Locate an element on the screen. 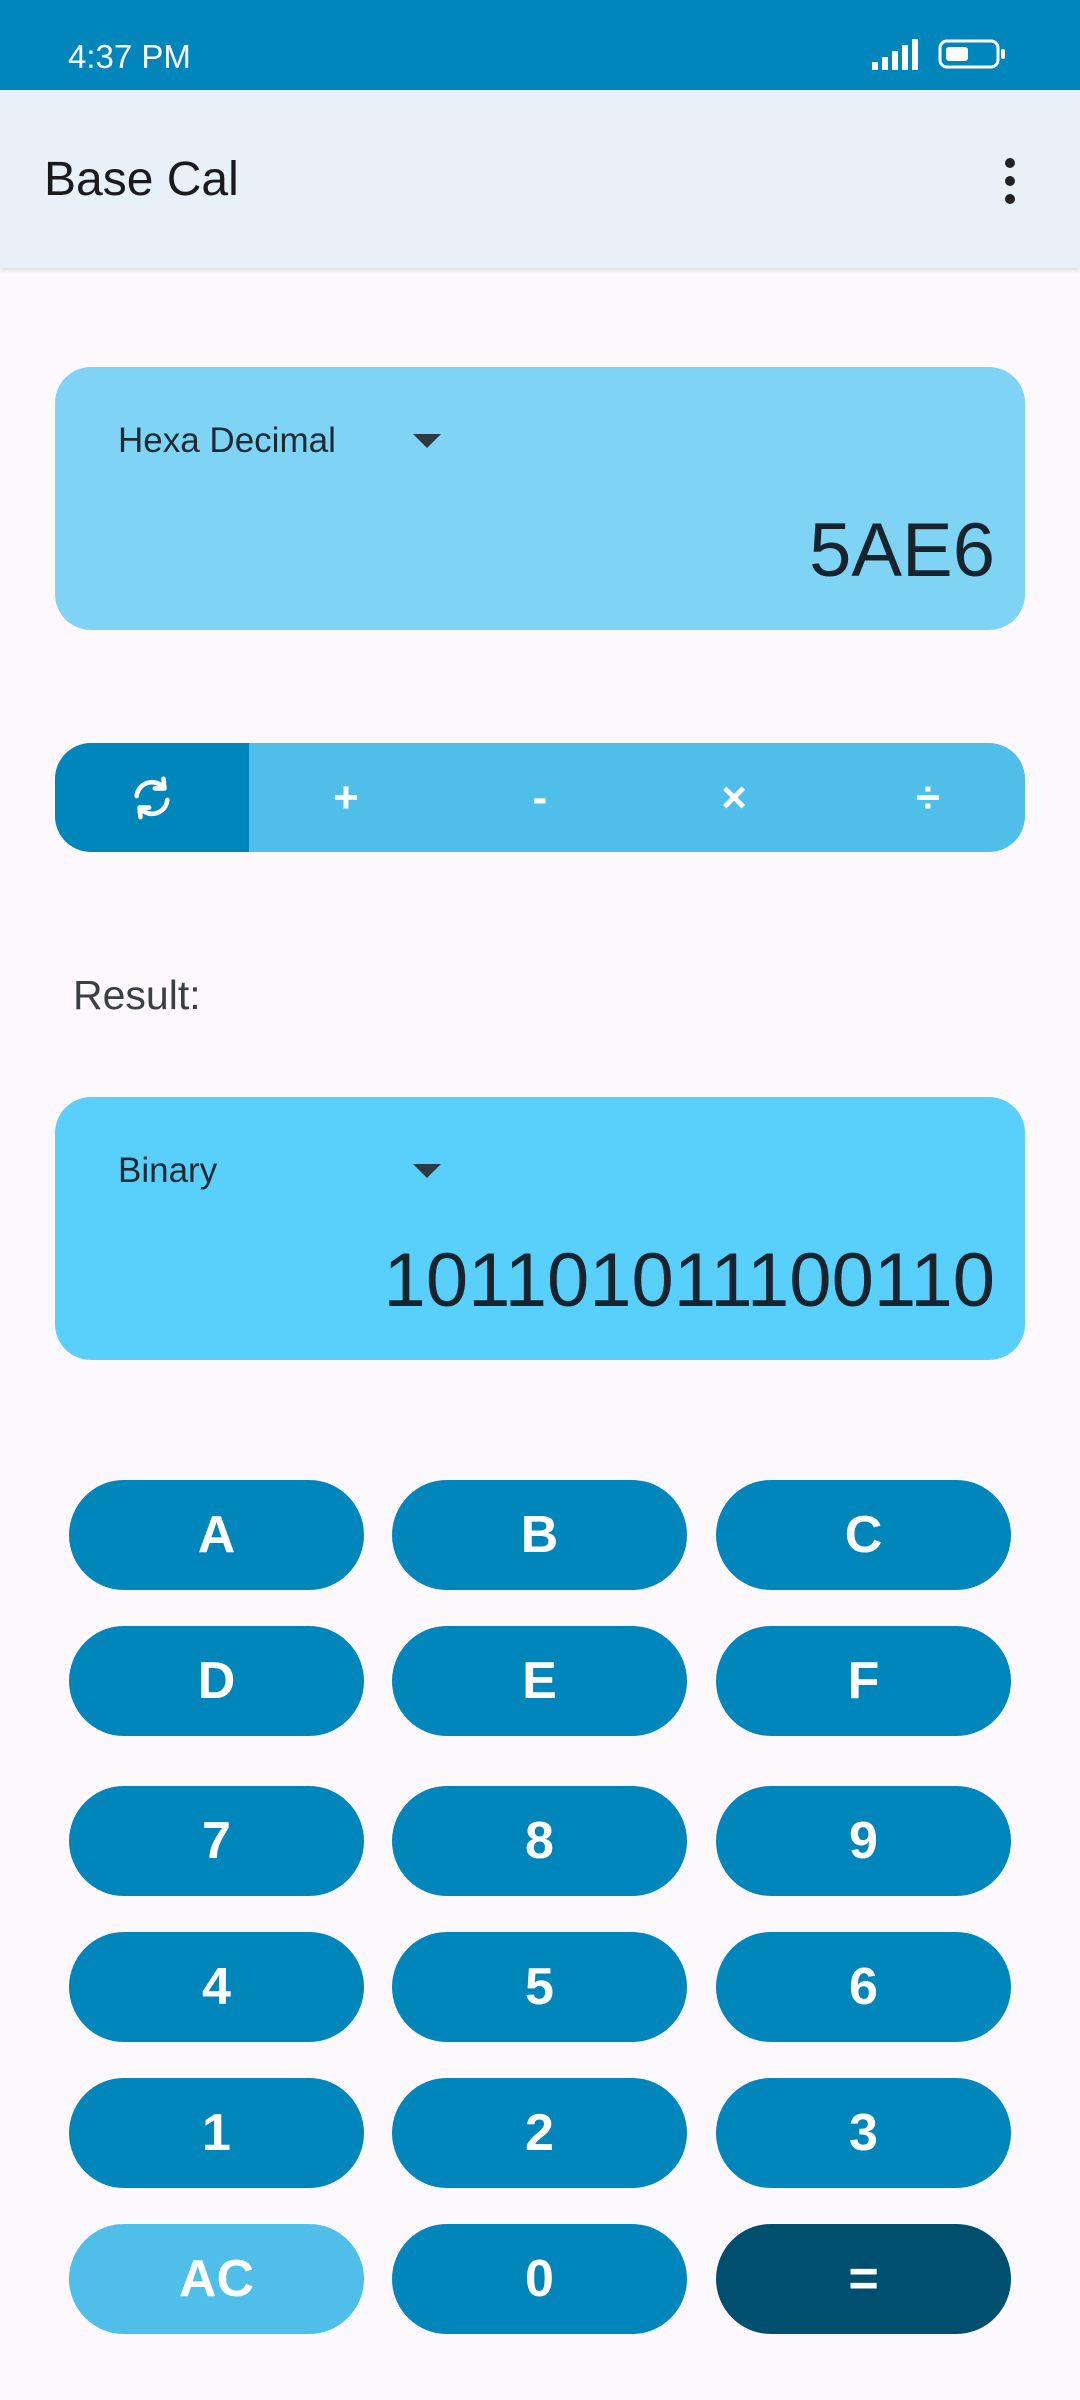  add-button: + is located at coordinates (346, 797).